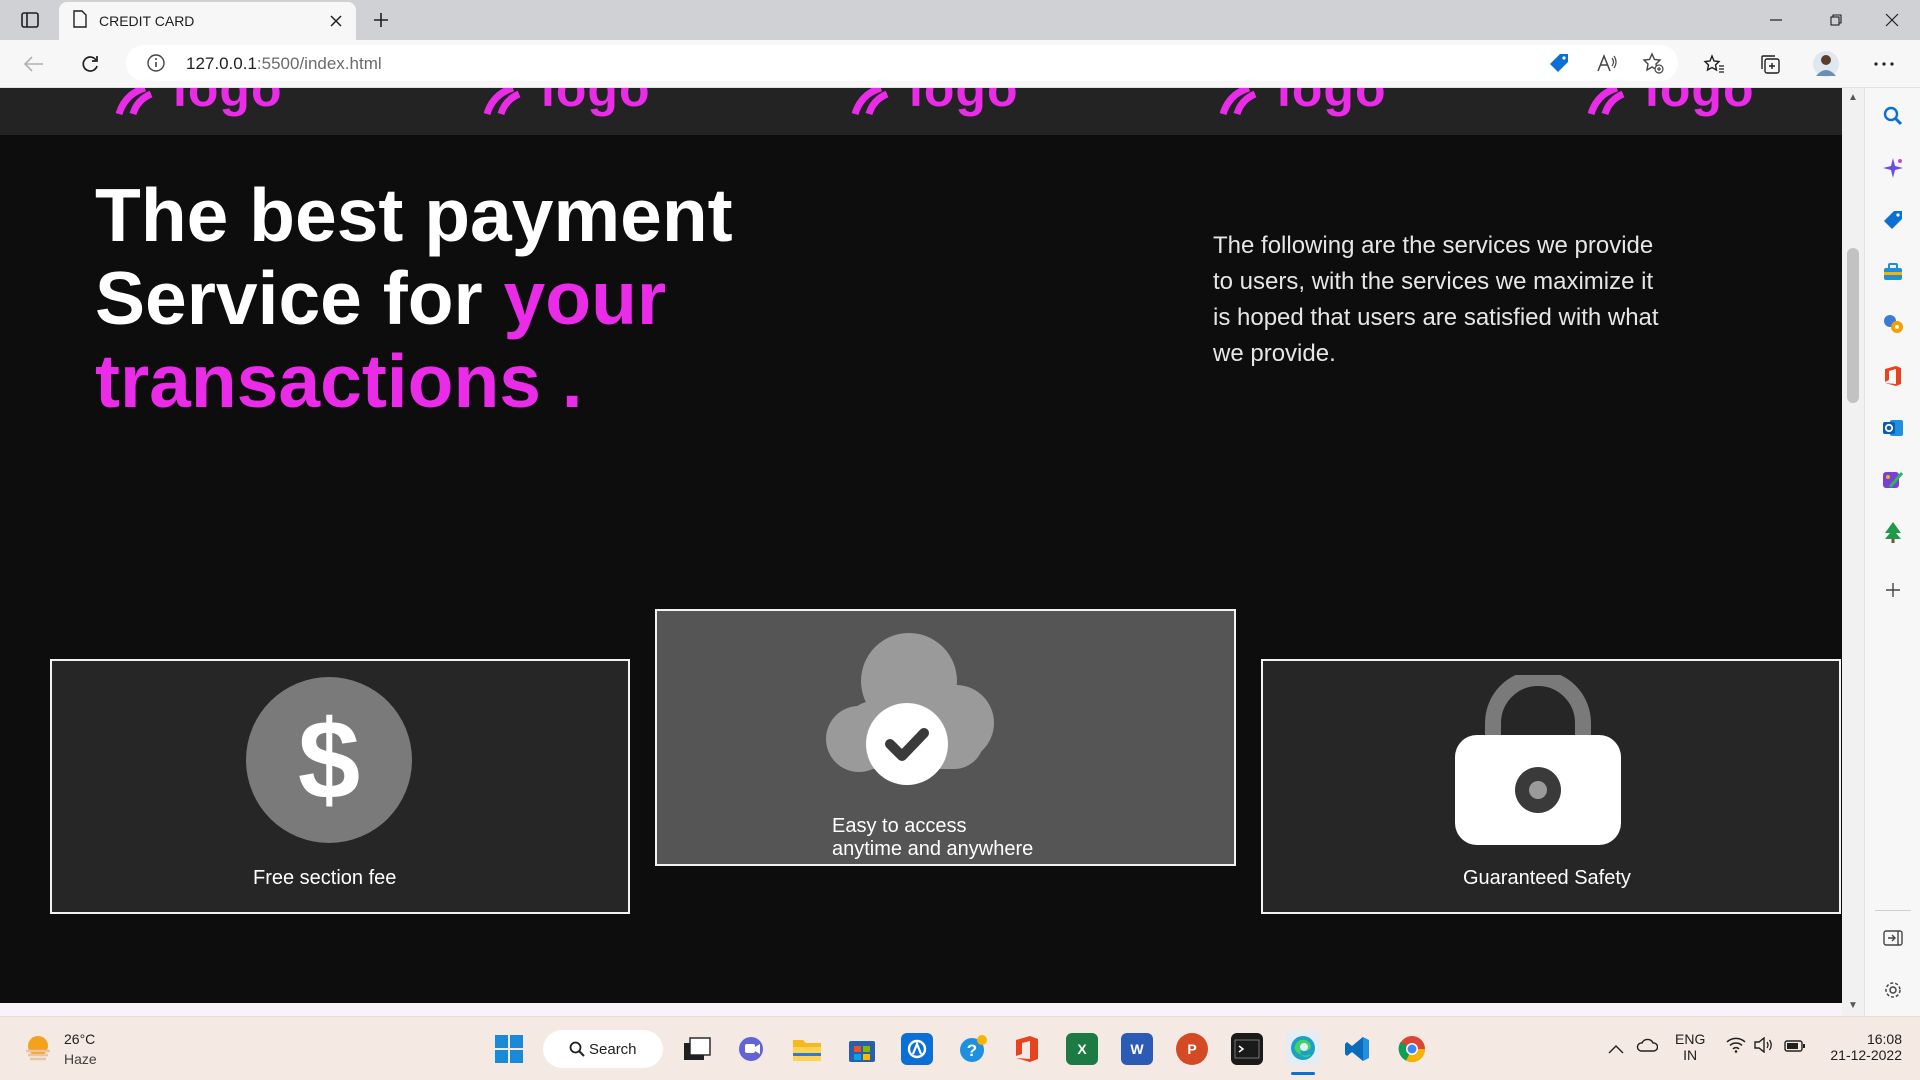 The width and height of the screenshot is (1920, 1080). Describe the element at coordinates (960, 20) in the screenshot. I see `tab-bar: CREDIT CARD` at that location.